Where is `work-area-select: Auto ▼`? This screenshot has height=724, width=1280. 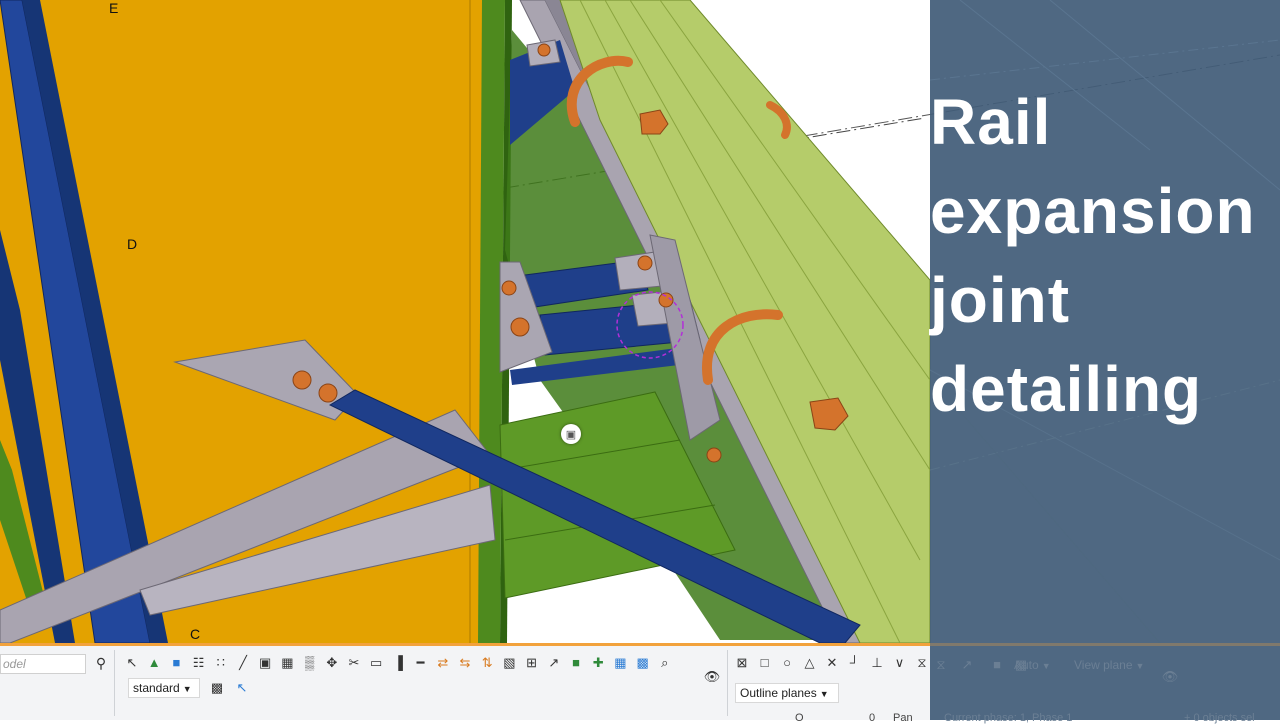 work-area-select: Auto ▼ is located at coordinates (1032, 665).